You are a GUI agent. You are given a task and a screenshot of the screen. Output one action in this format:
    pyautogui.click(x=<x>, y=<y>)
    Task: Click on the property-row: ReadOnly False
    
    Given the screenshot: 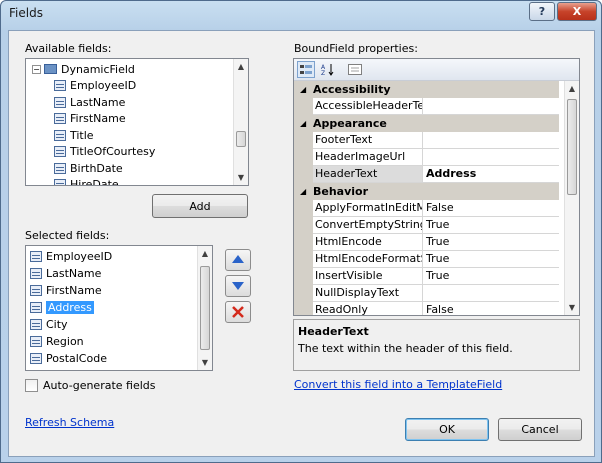 What is the action you would take?
    pyautogui.click(x=426, y=308)
    